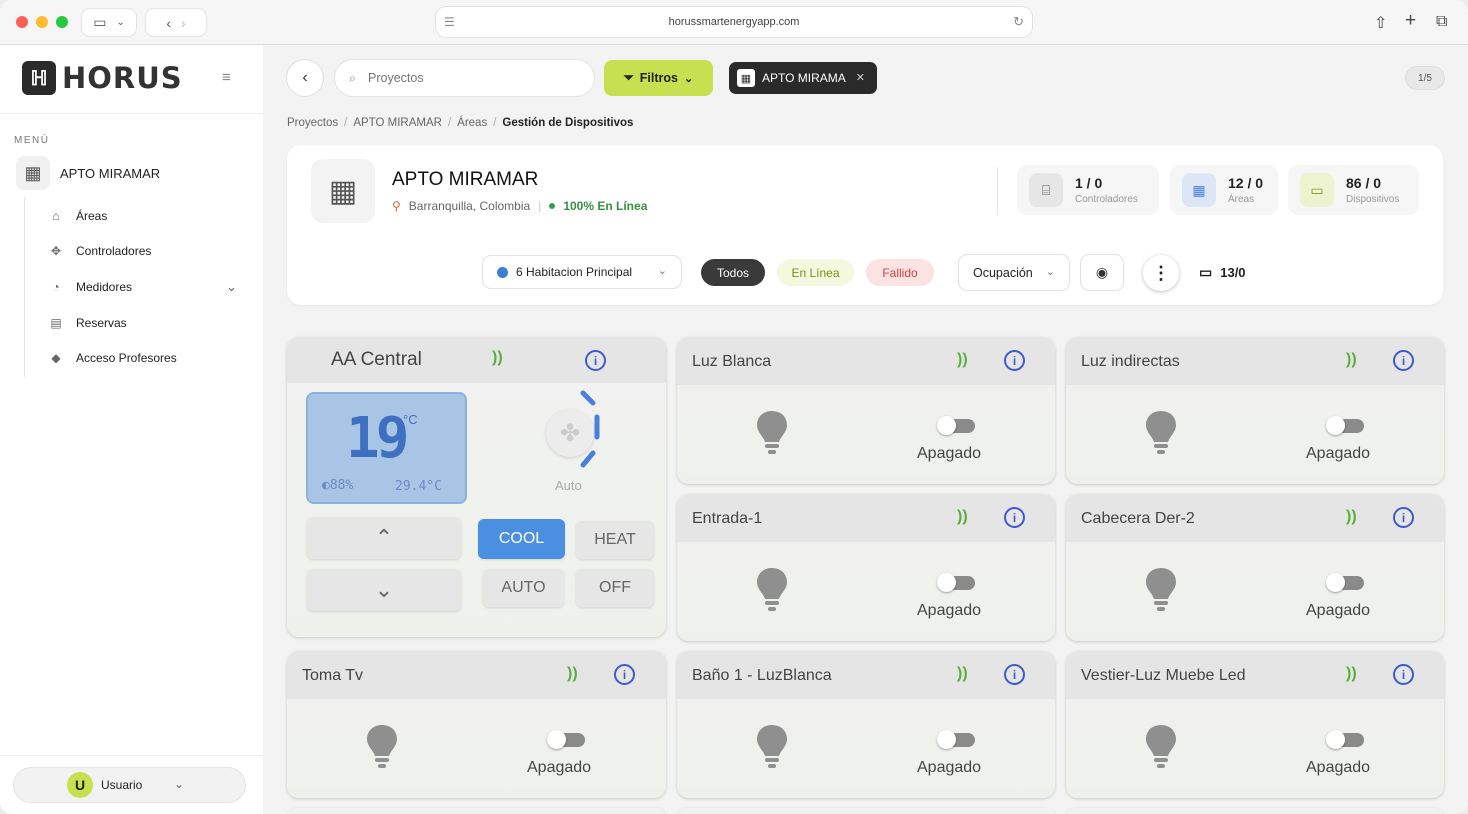 The width and height of the screenshot is (1468, 814). I want to click on device-card: Luz indirectas )) i Apagado, so click(1255, 410).